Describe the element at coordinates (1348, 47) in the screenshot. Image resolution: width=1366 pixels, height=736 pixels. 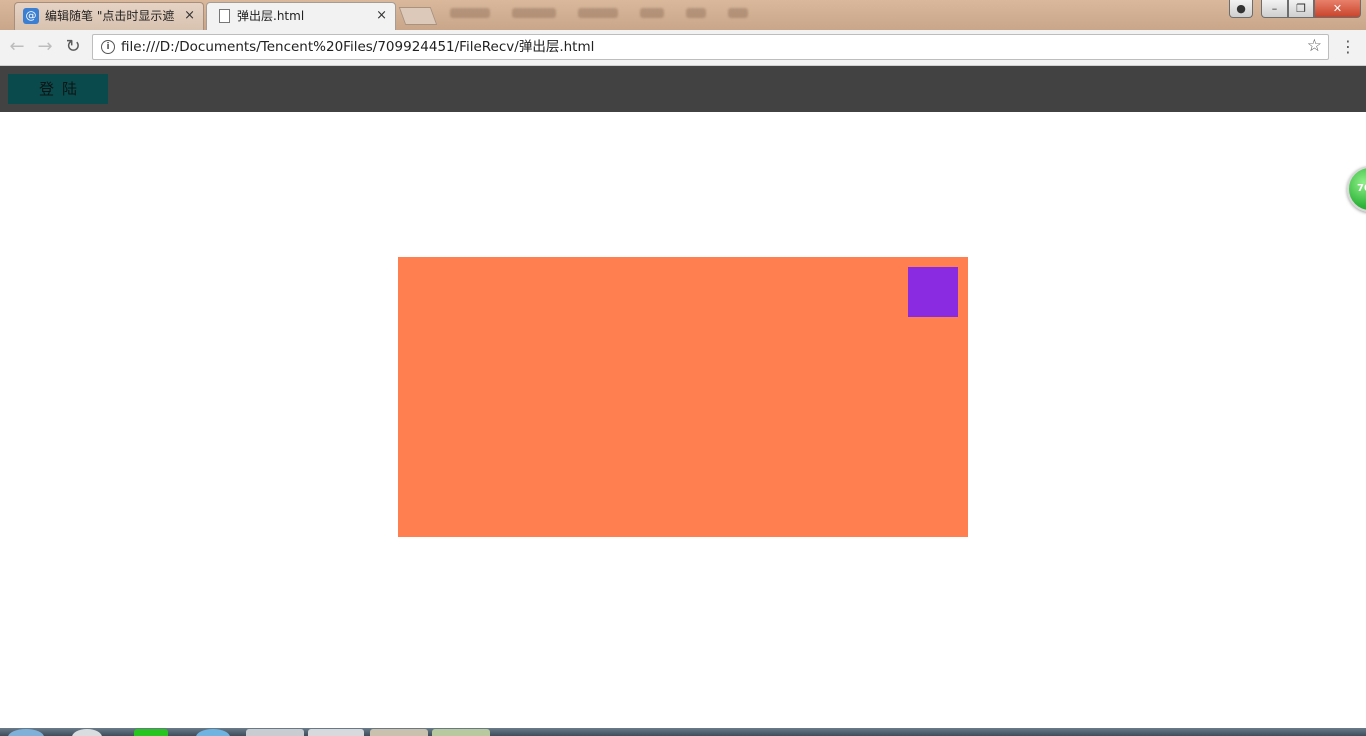
I see `menu-icon: ⋮` at that location.